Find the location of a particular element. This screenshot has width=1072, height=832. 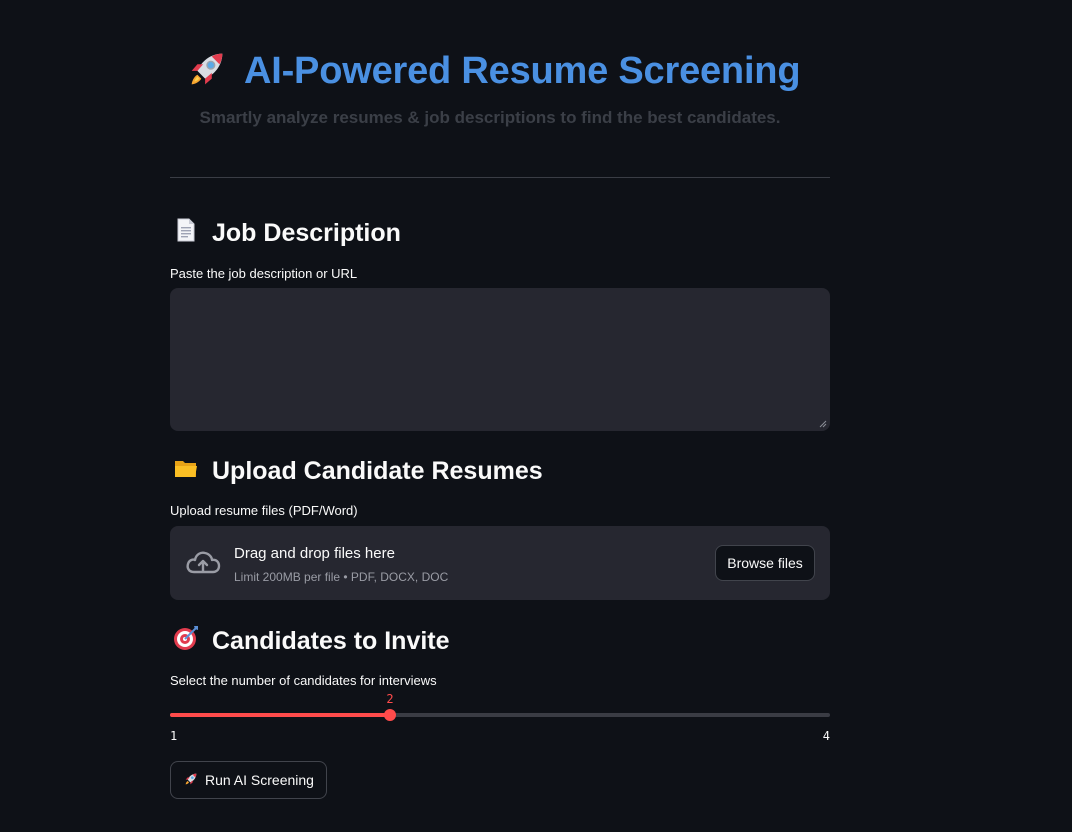

upload-heading-text: Upload Candidate Resumes is located at coordinates (377, 471).